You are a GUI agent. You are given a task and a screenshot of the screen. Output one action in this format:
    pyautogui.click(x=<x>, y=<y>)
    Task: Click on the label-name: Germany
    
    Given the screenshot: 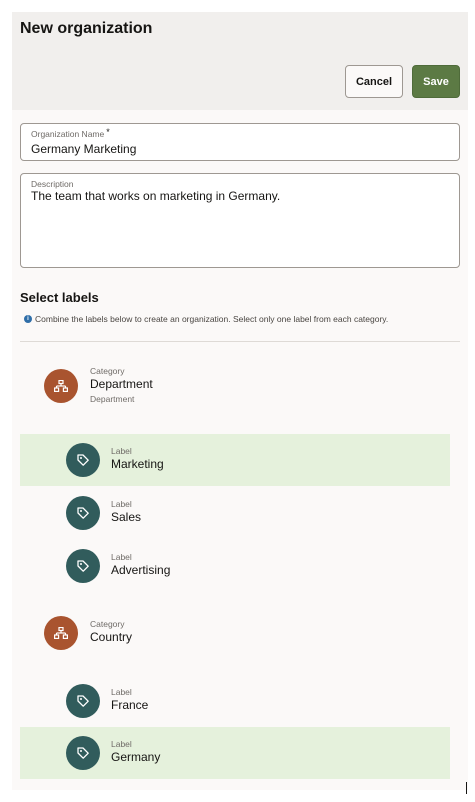 What is the action you would take?
    pyautogui.click(x=136, y=757)
    